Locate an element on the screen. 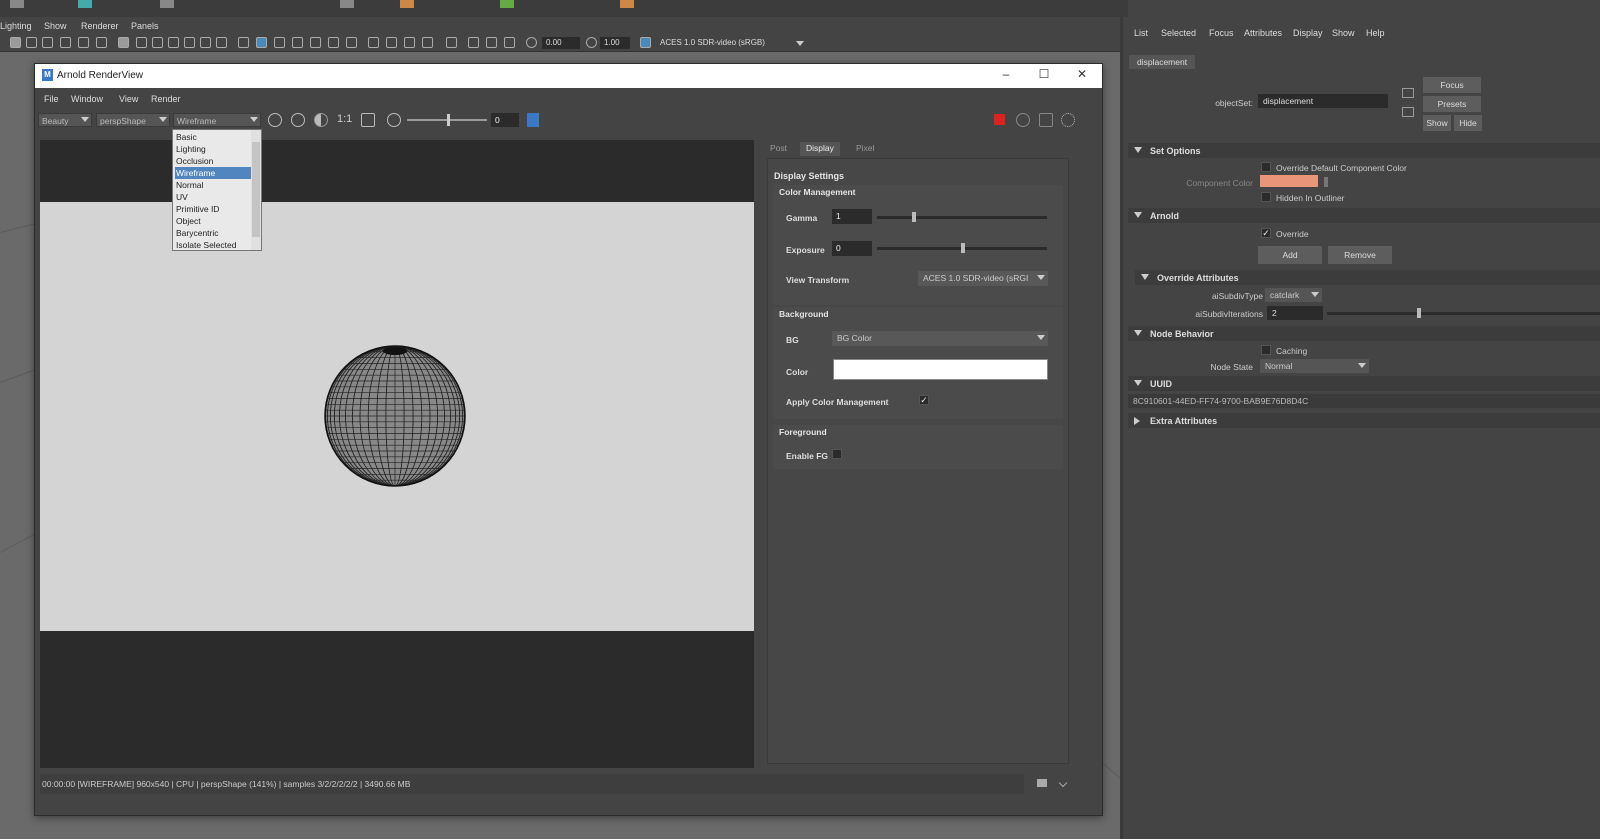  bg-select: BG Color is located at coordinates (940, 338).